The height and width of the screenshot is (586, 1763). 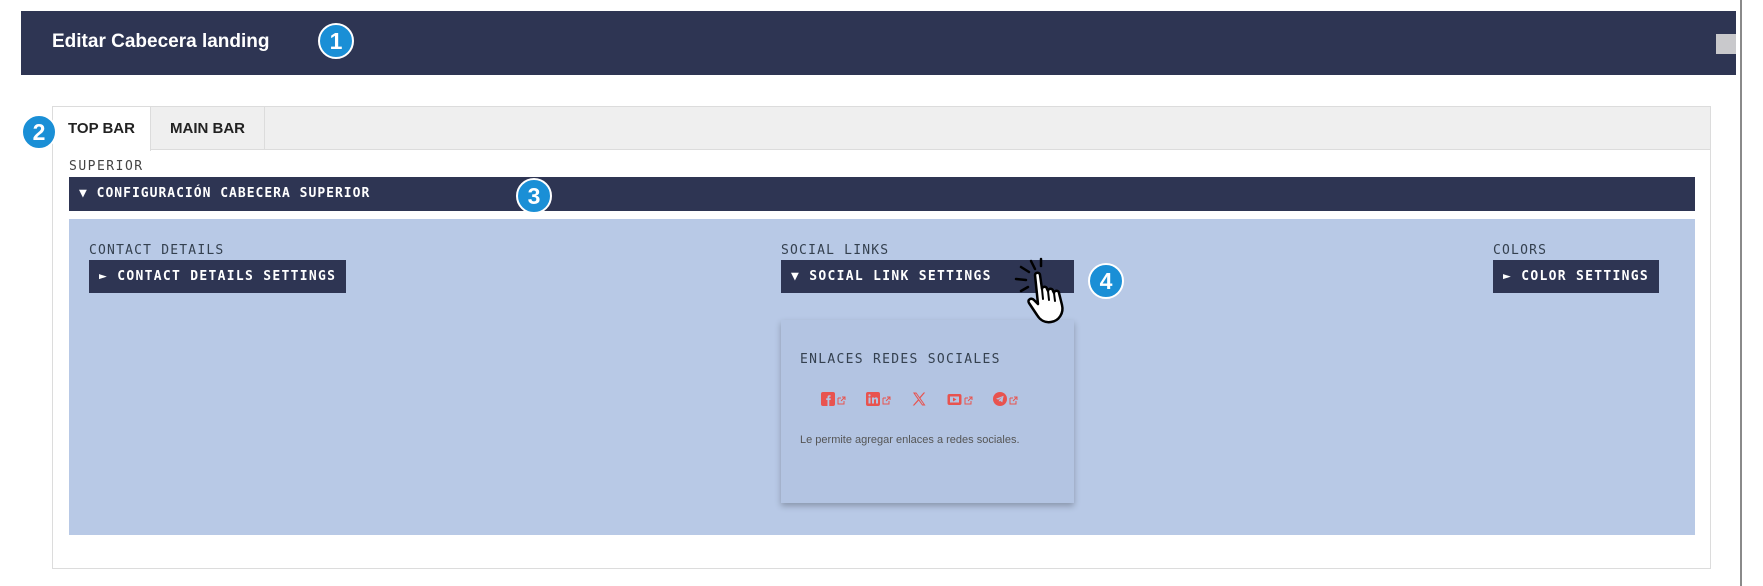 What do you see at coordinates (534, 196) in the screenshot?
I see `annotation-badge-3: 3` at bounding box center [534, 196].